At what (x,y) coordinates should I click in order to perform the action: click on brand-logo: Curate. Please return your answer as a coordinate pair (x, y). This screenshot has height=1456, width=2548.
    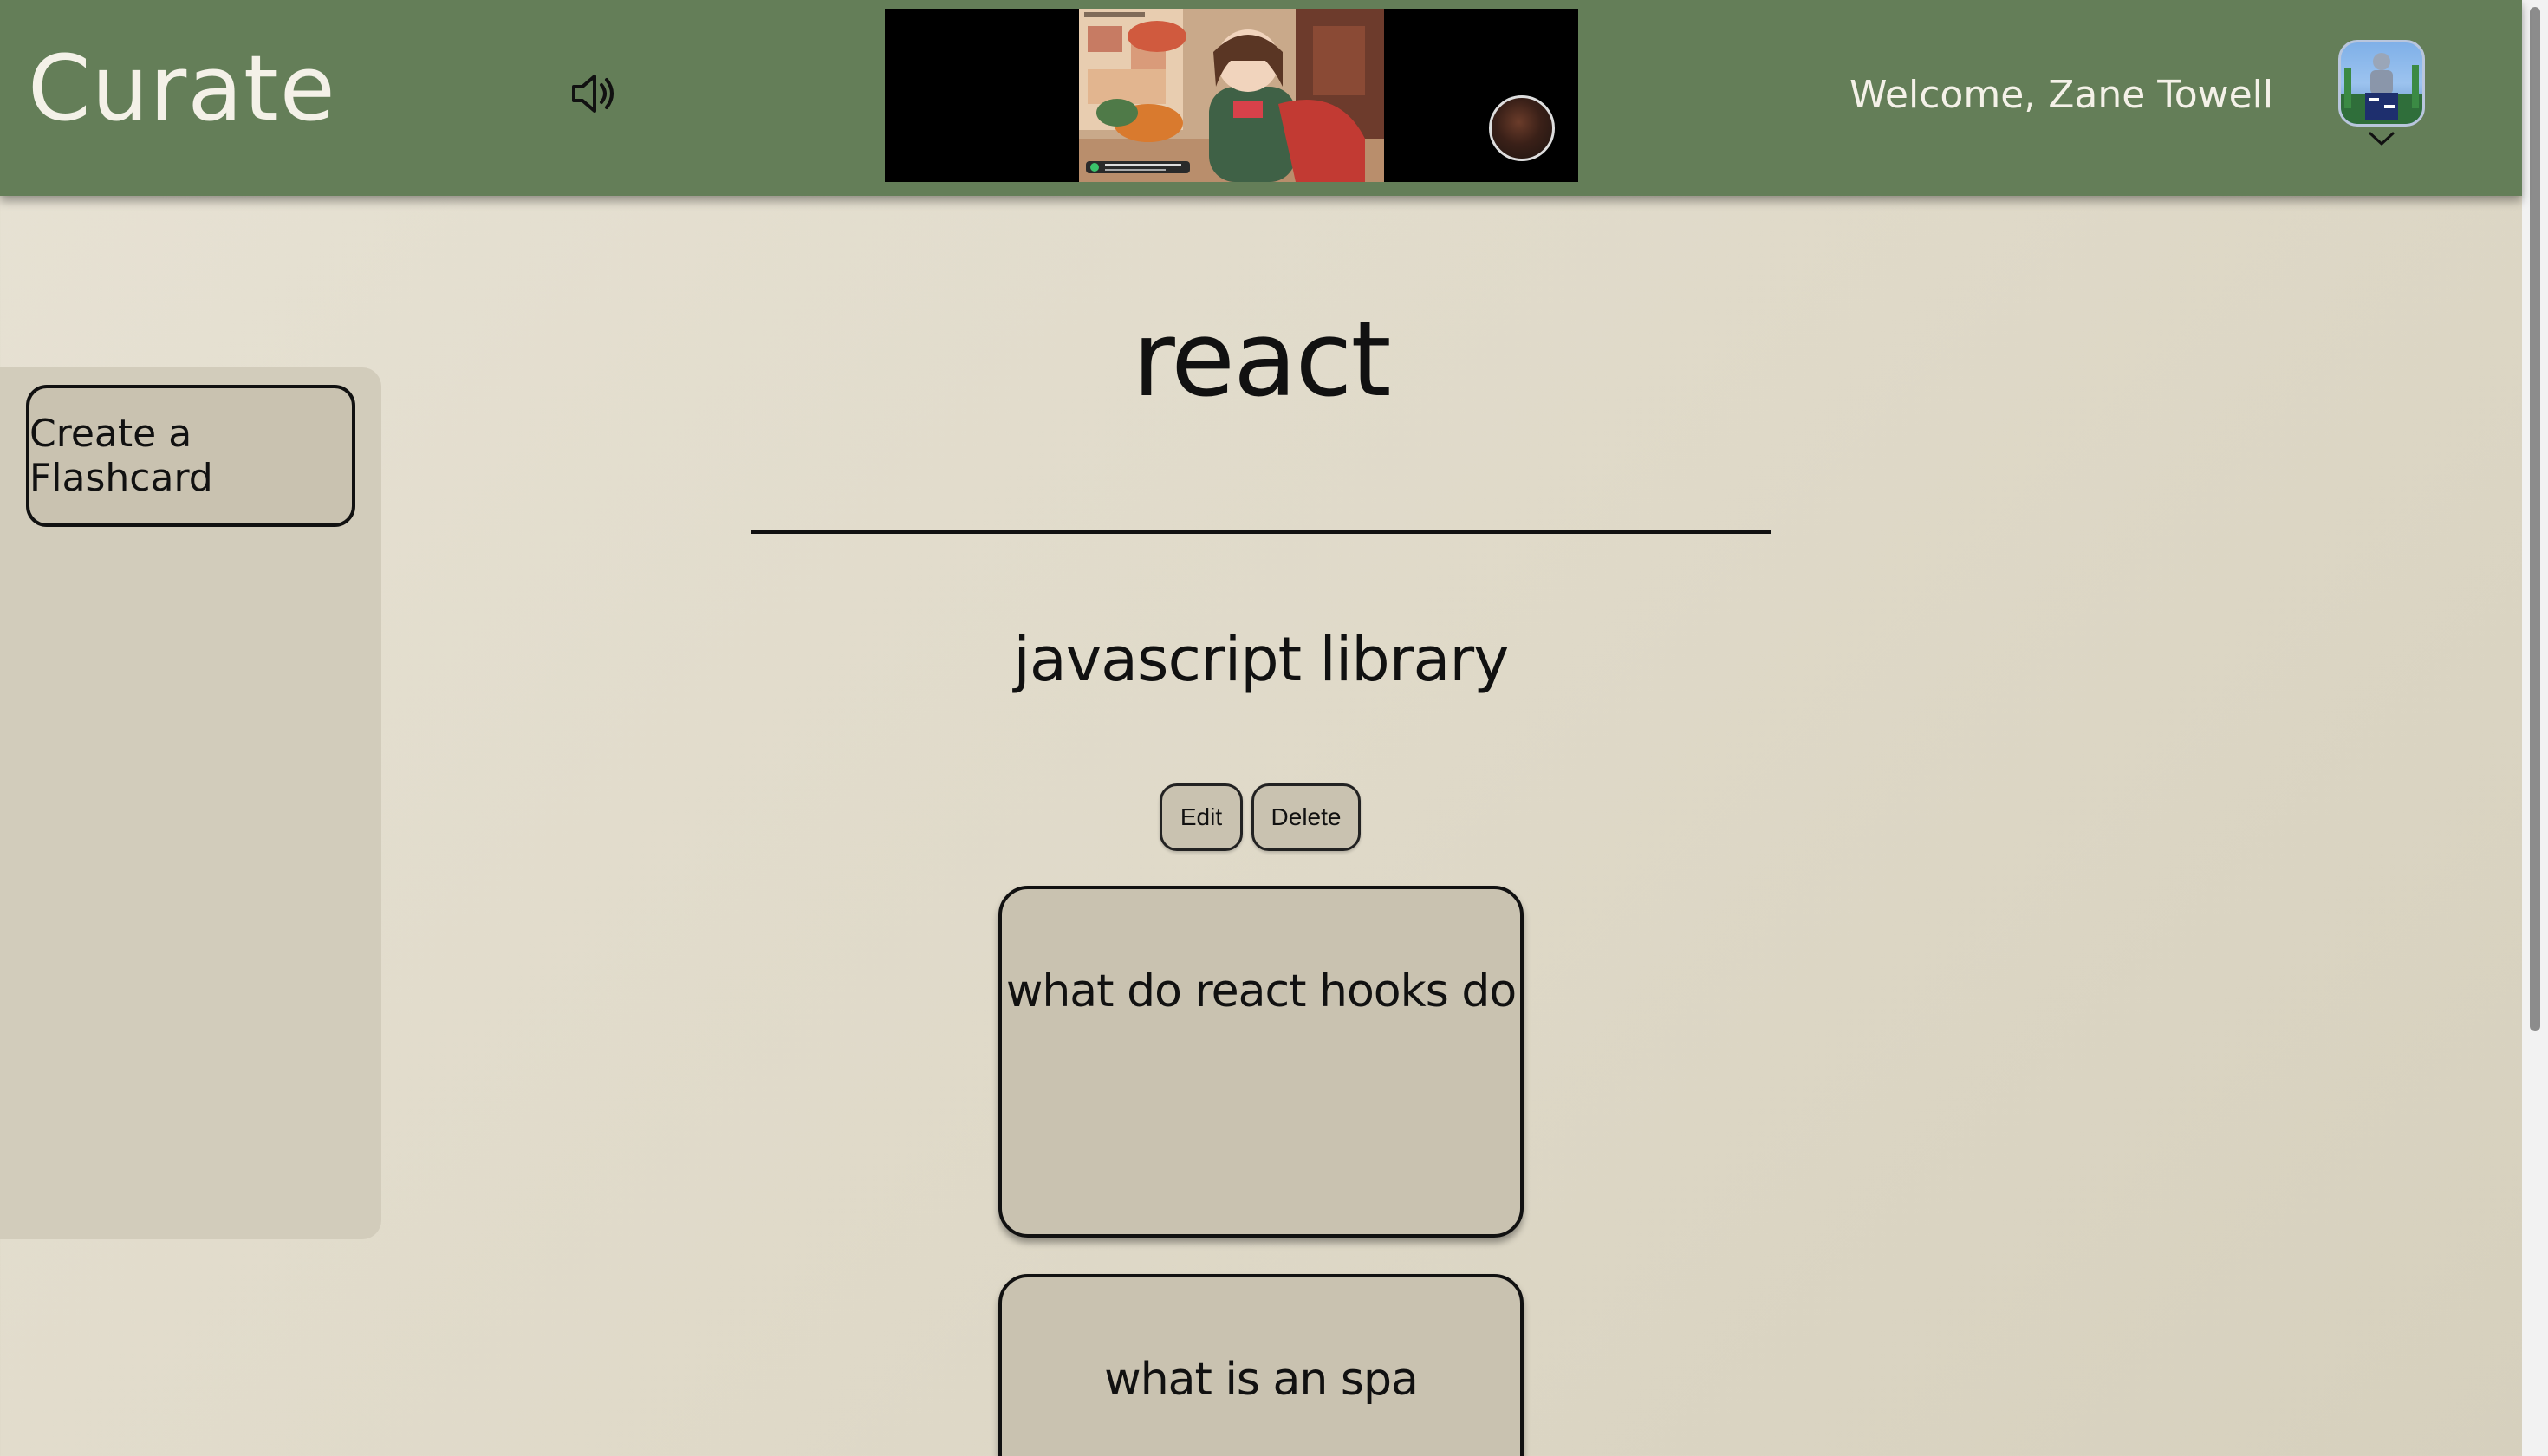
    Looking at the image, I should click on (182, 88).